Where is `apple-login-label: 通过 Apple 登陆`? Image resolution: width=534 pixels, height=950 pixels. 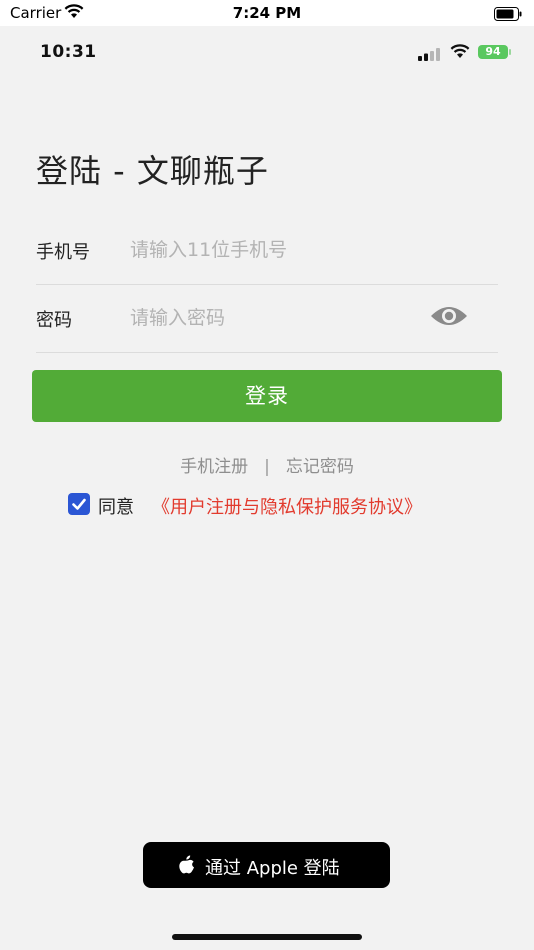
apple-login-label: 通过 Apple 登陆 is located at coordinates (272, 868).